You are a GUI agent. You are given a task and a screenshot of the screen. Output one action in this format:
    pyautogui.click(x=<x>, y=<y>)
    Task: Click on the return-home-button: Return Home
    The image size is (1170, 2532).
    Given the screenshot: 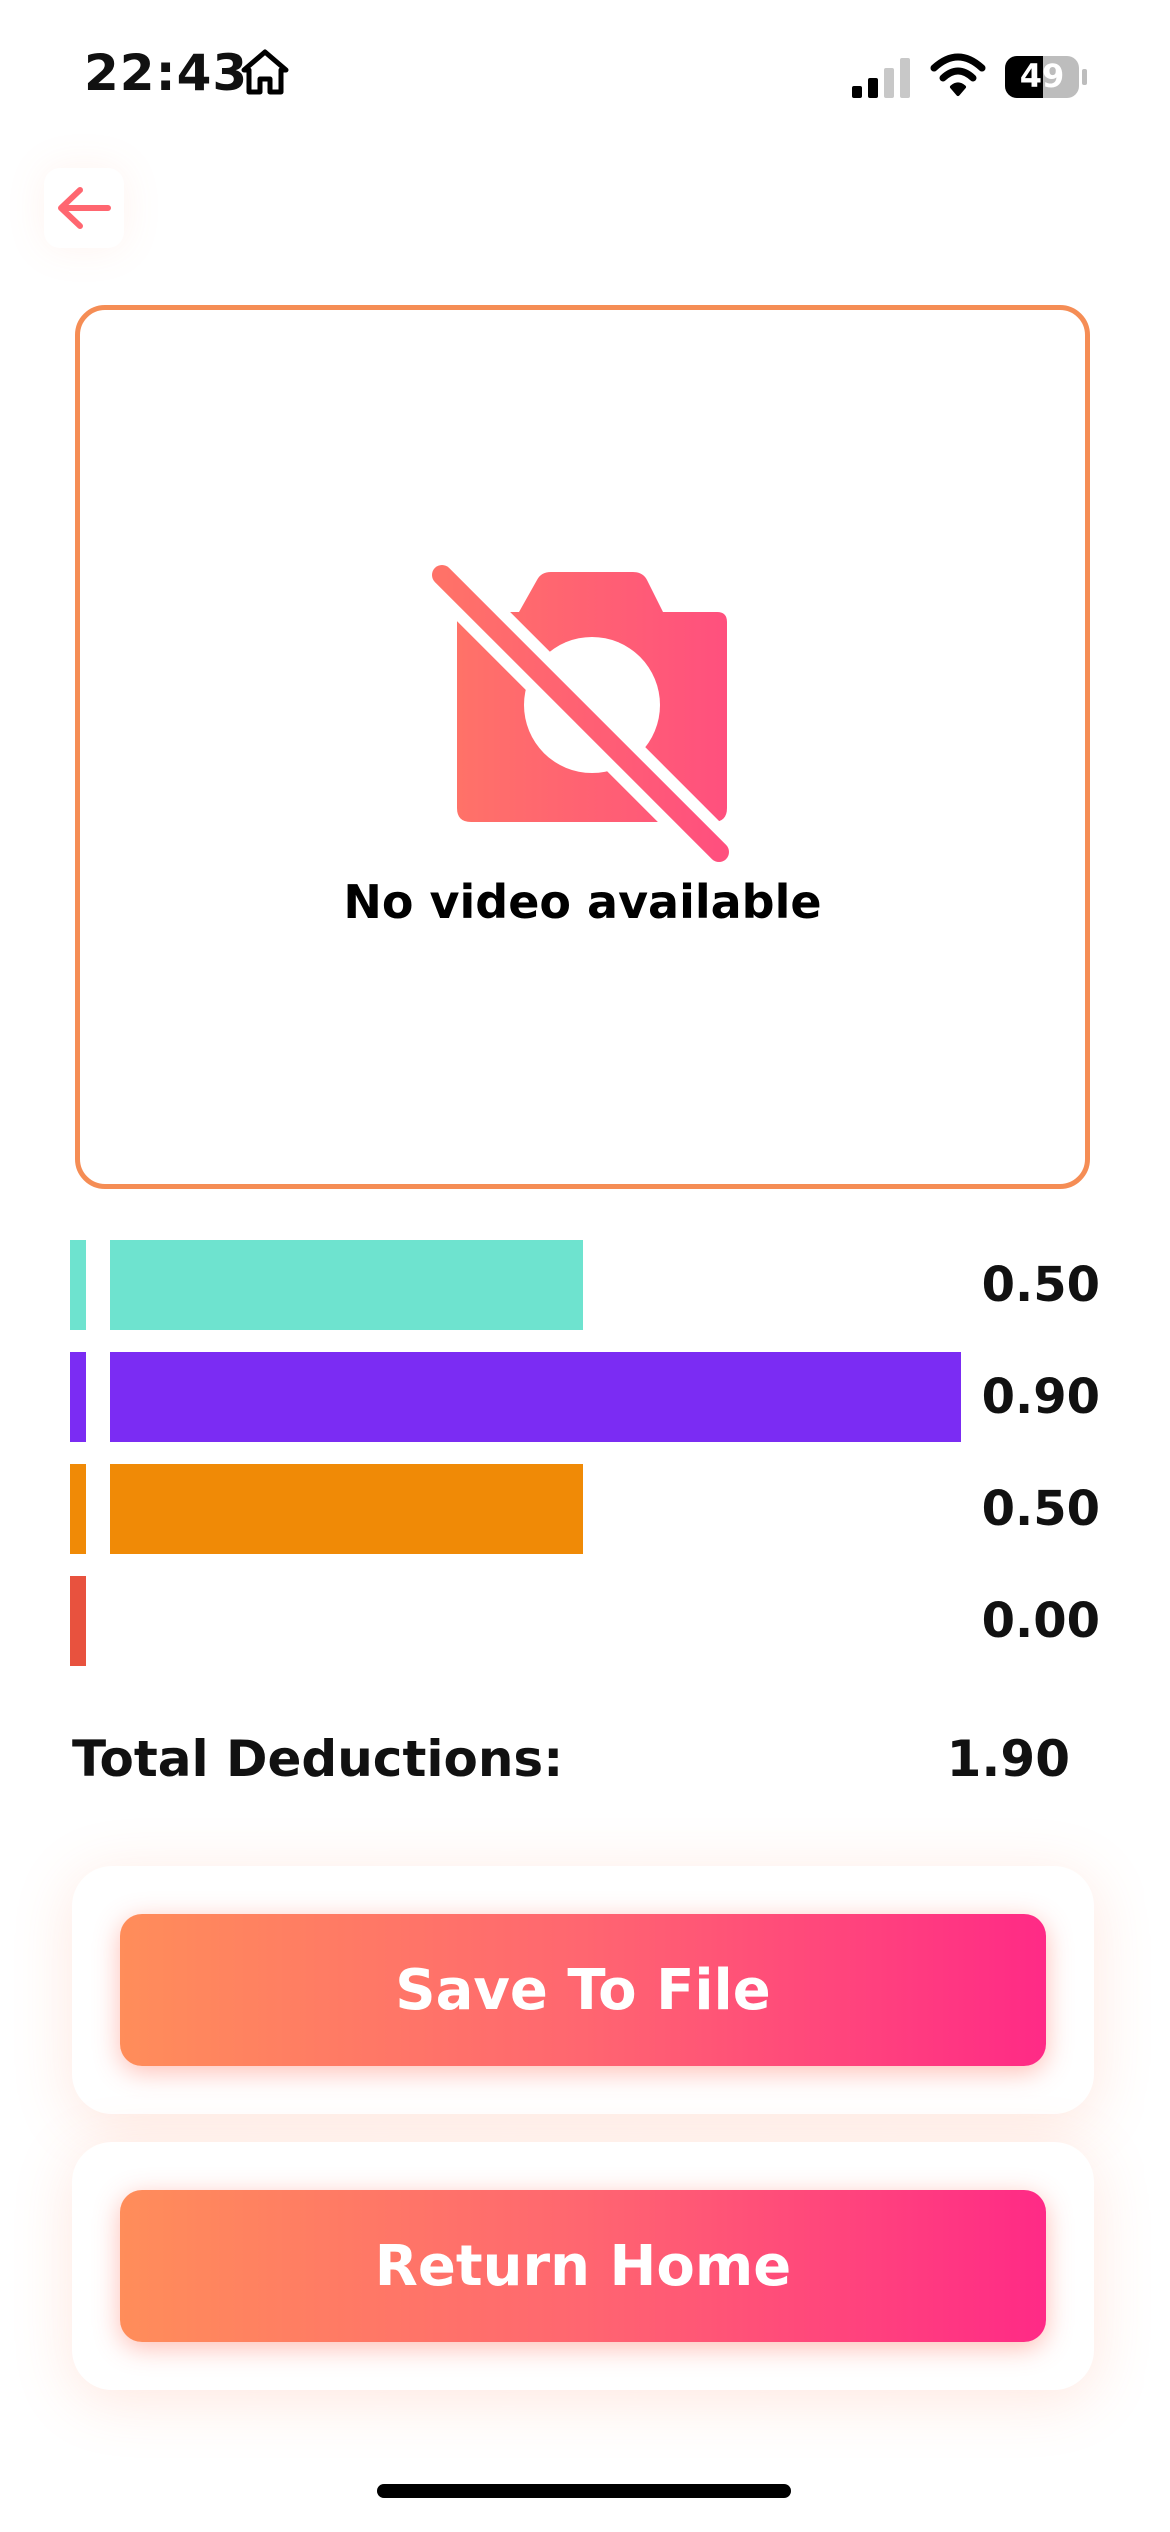 What is the action you would take?
    pyautogui.click(x=583, y=2266)
    